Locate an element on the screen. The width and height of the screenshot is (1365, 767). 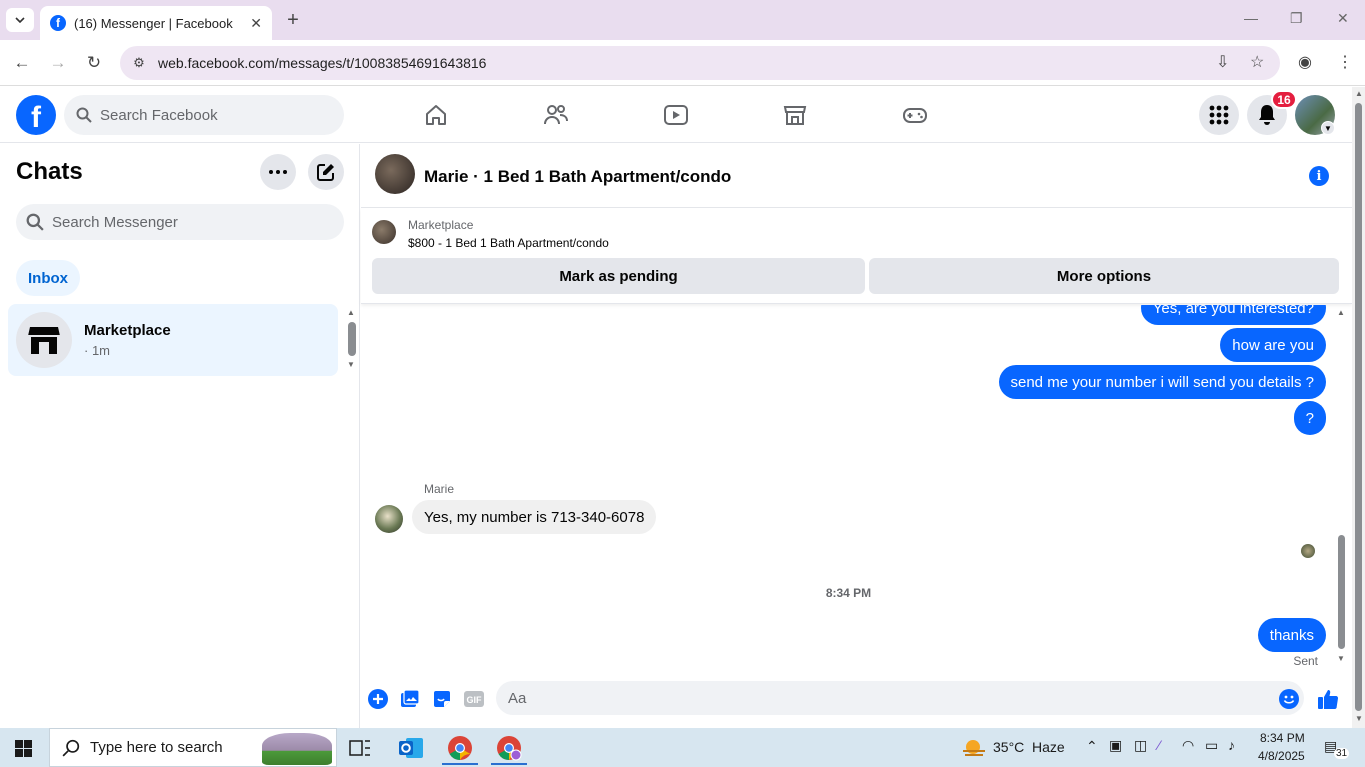
message-input: Aa is located at coordinates (900, 698).